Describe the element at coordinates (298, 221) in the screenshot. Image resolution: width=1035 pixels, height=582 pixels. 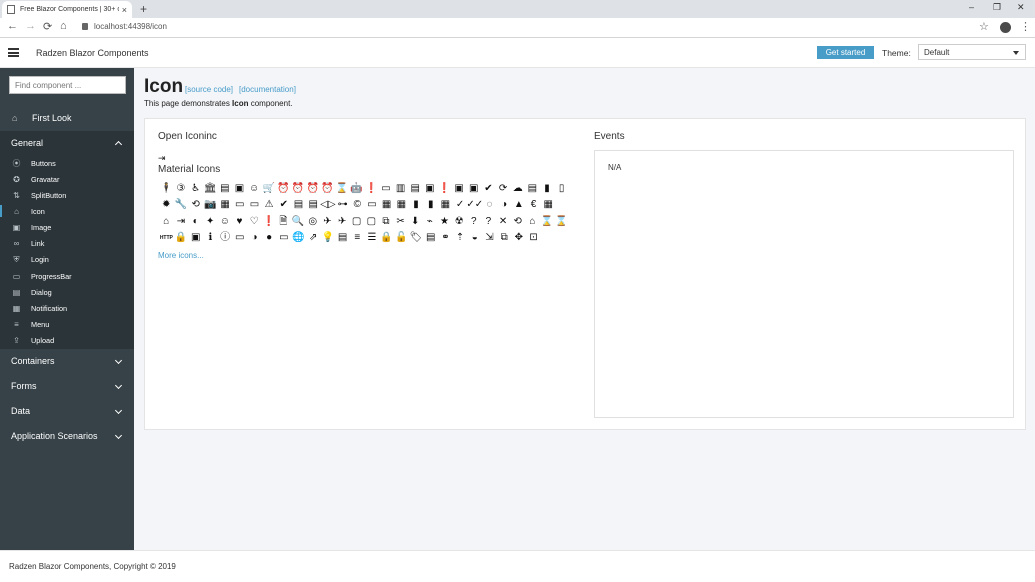
I see `material-icon: 🔍` at that location.